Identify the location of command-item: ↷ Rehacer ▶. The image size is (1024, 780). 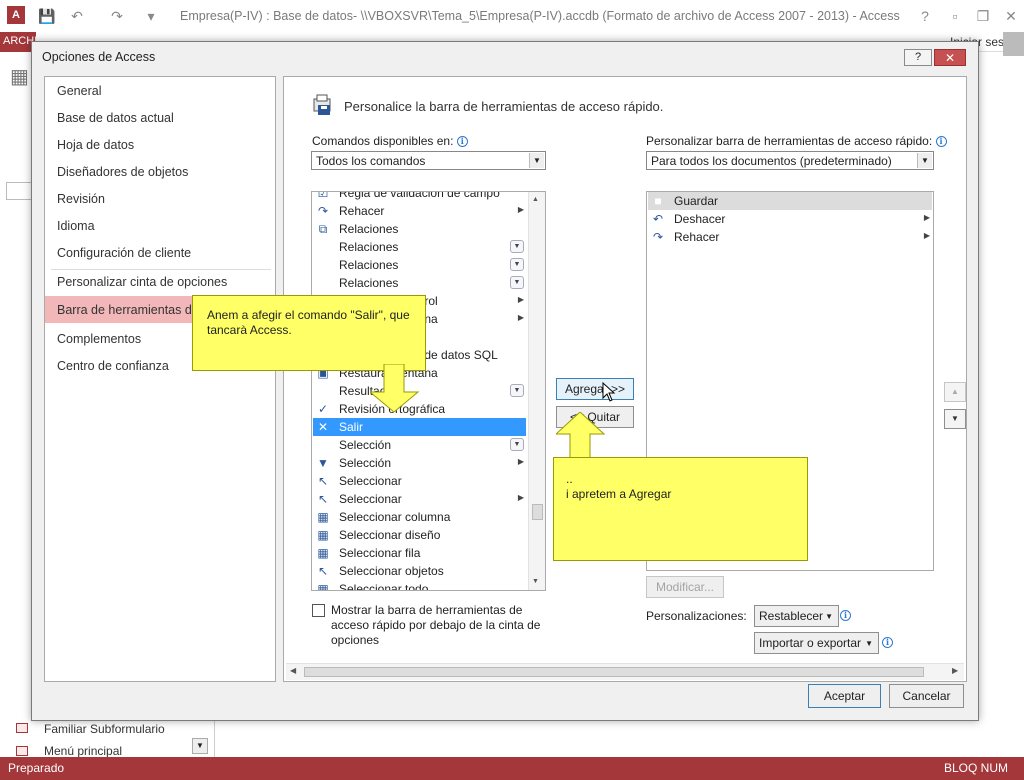
(419, 211).